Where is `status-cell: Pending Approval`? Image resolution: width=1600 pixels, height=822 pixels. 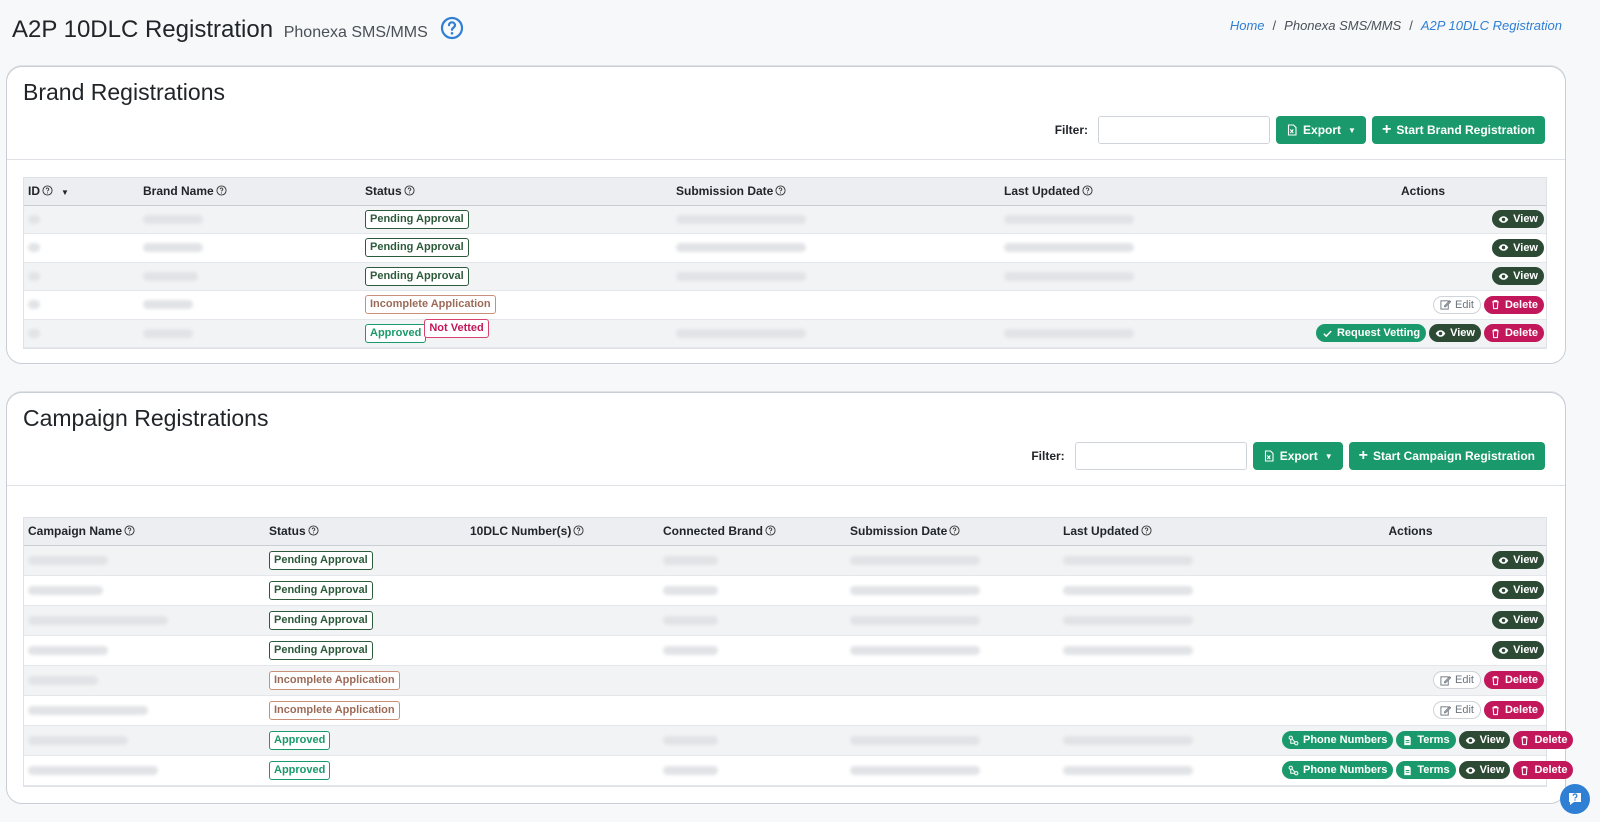 status-cell: Pending Approval is located at coordinates (365, 590).